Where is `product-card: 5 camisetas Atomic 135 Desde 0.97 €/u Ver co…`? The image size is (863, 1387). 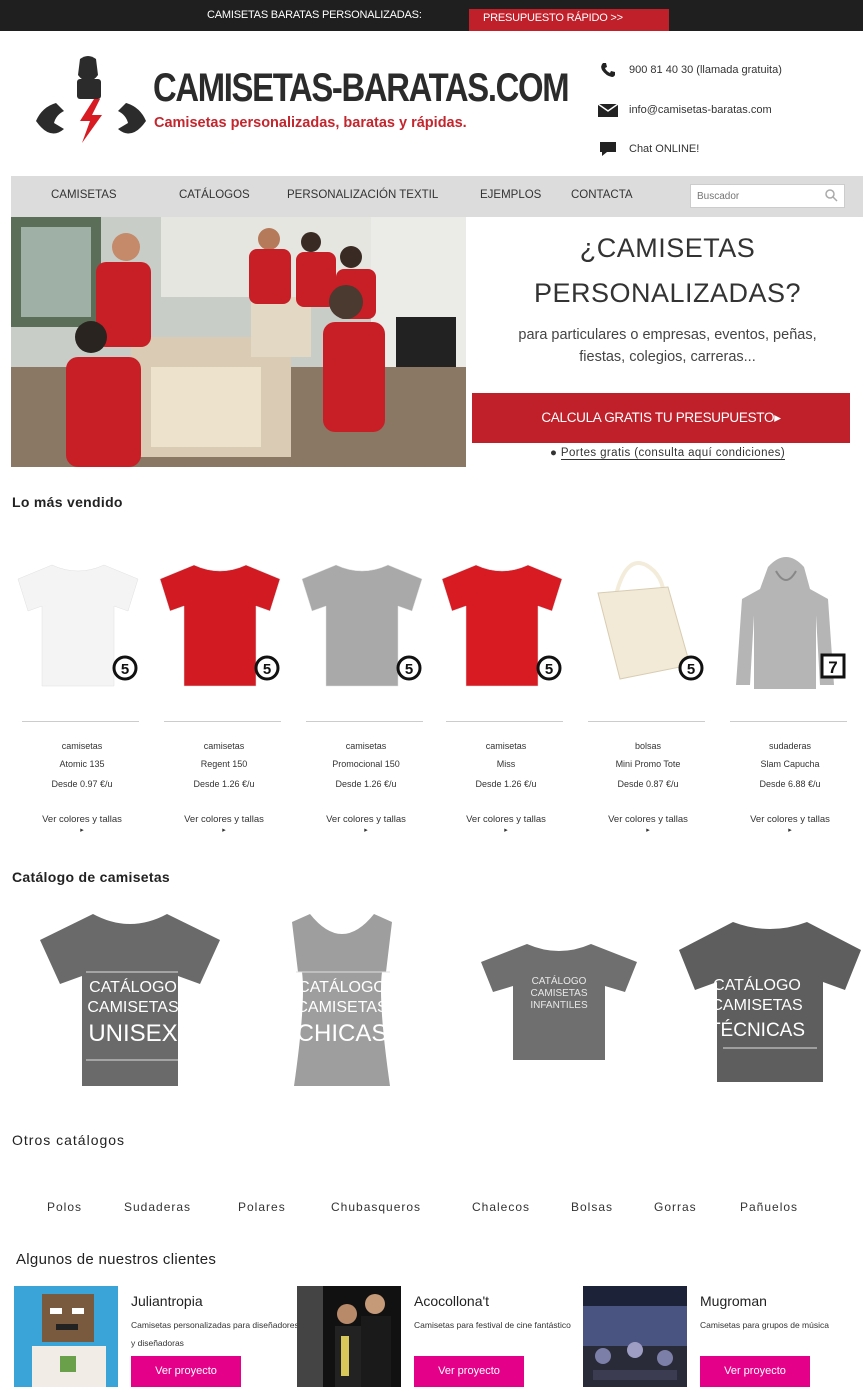 product-card: 5 camisetas Atomic 135 Desde 0.97 €/u Ver co… is located at coordinates (77, 695).